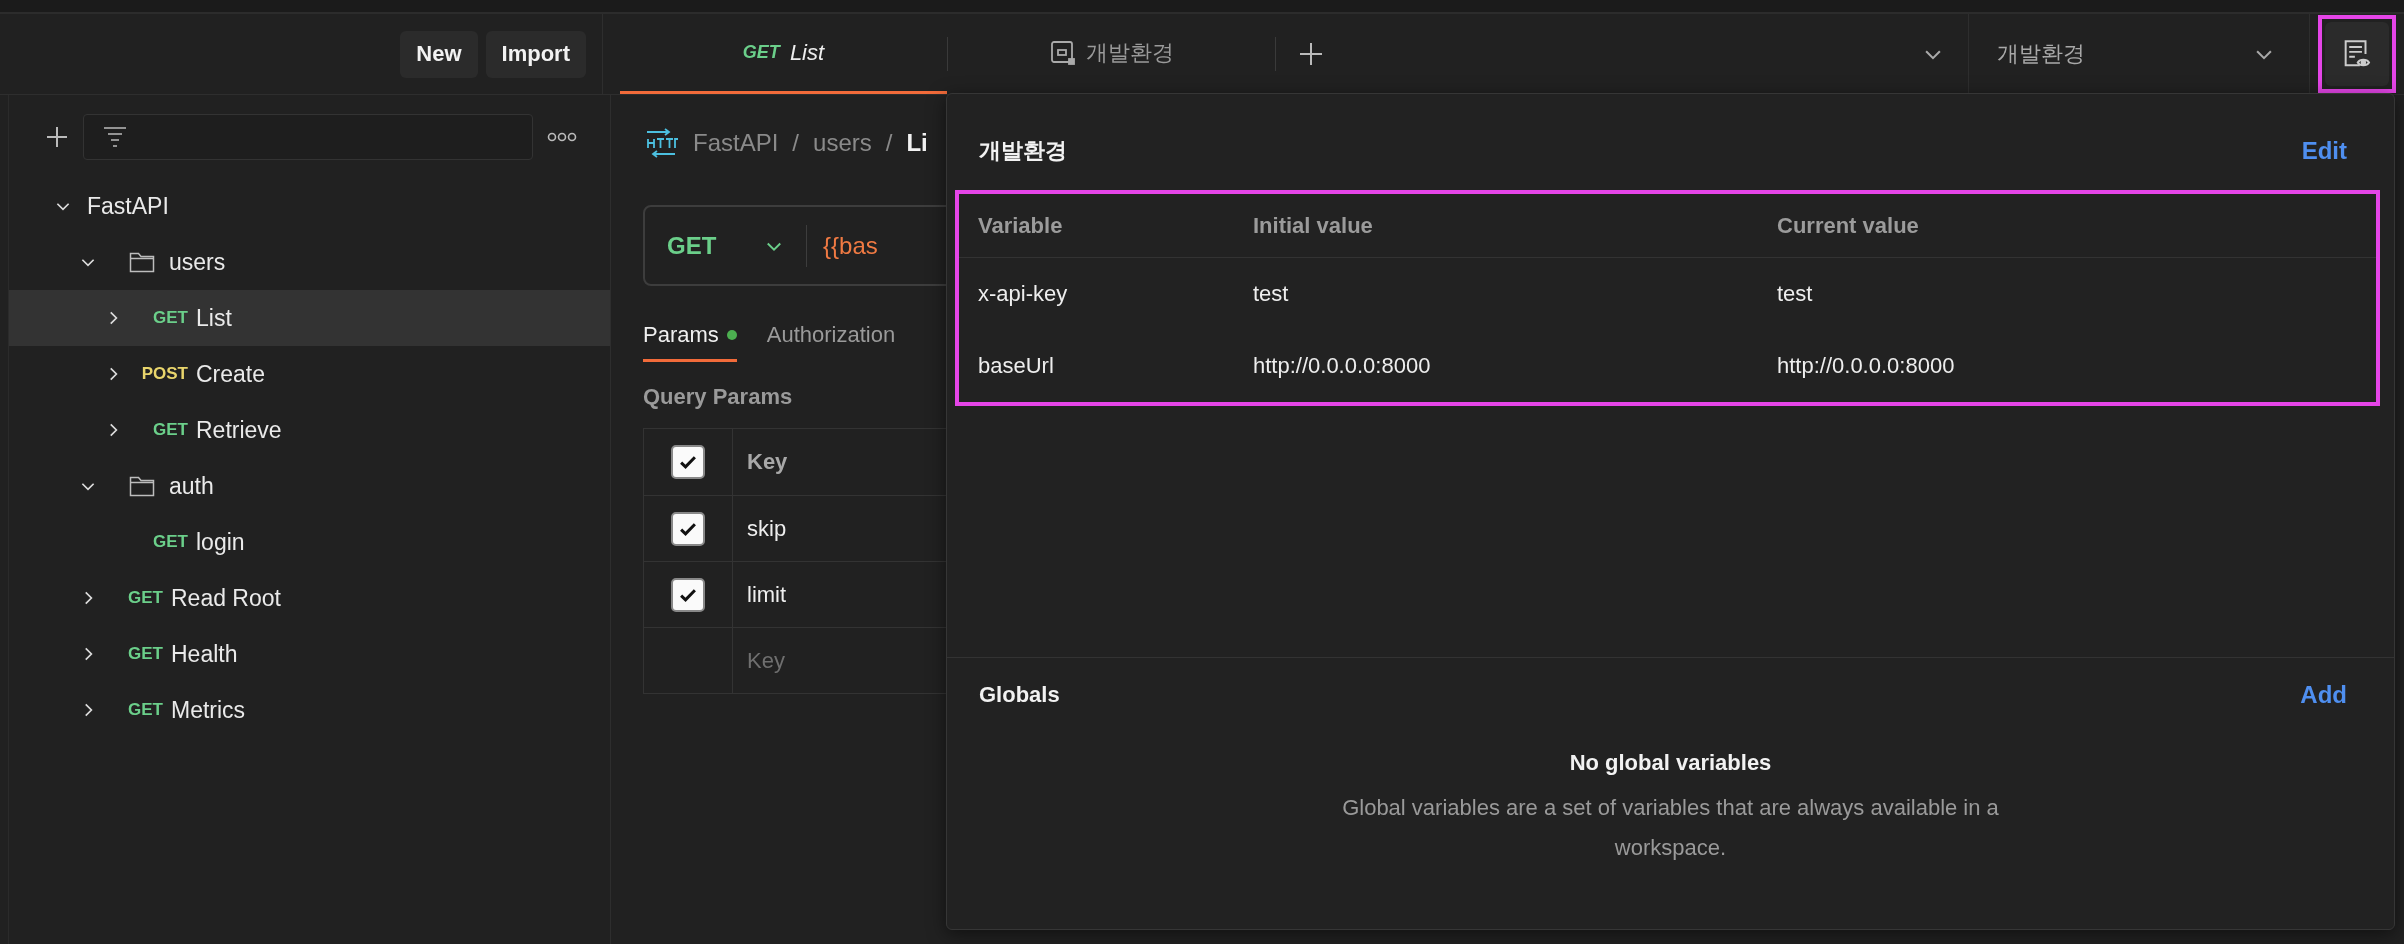 The width and height of the screenshot is (2404, 944). What do you see at coordinates (1670, 828) in the screenshot?
I see `empty-text: Global variables are a set of variables that are always available in a workspace.` at bounding box center [1670, 828].